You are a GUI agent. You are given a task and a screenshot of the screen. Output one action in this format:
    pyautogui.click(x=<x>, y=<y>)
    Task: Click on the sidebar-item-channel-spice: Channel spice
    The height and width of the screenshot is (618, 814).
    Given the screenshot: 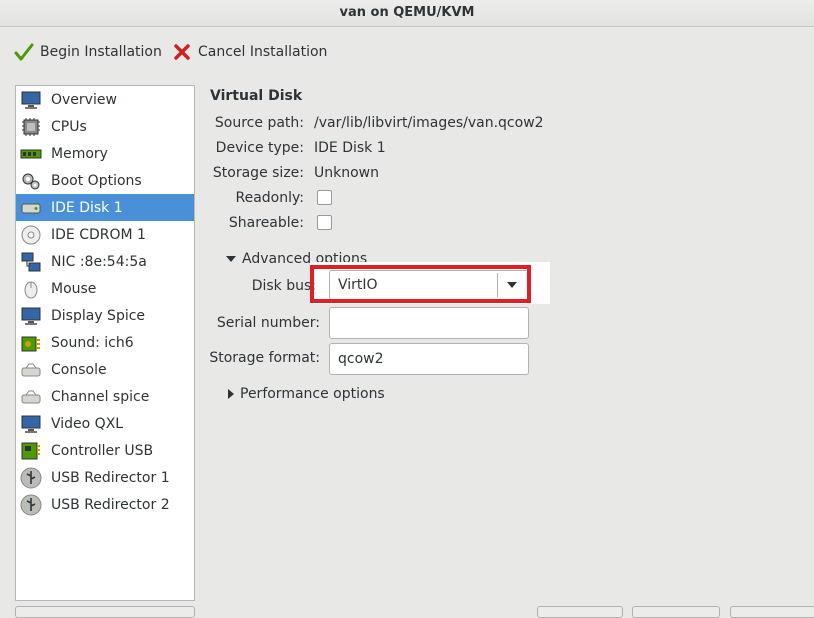 What is the action you would take?
    pyautogui.click(x=105, y=396)
    